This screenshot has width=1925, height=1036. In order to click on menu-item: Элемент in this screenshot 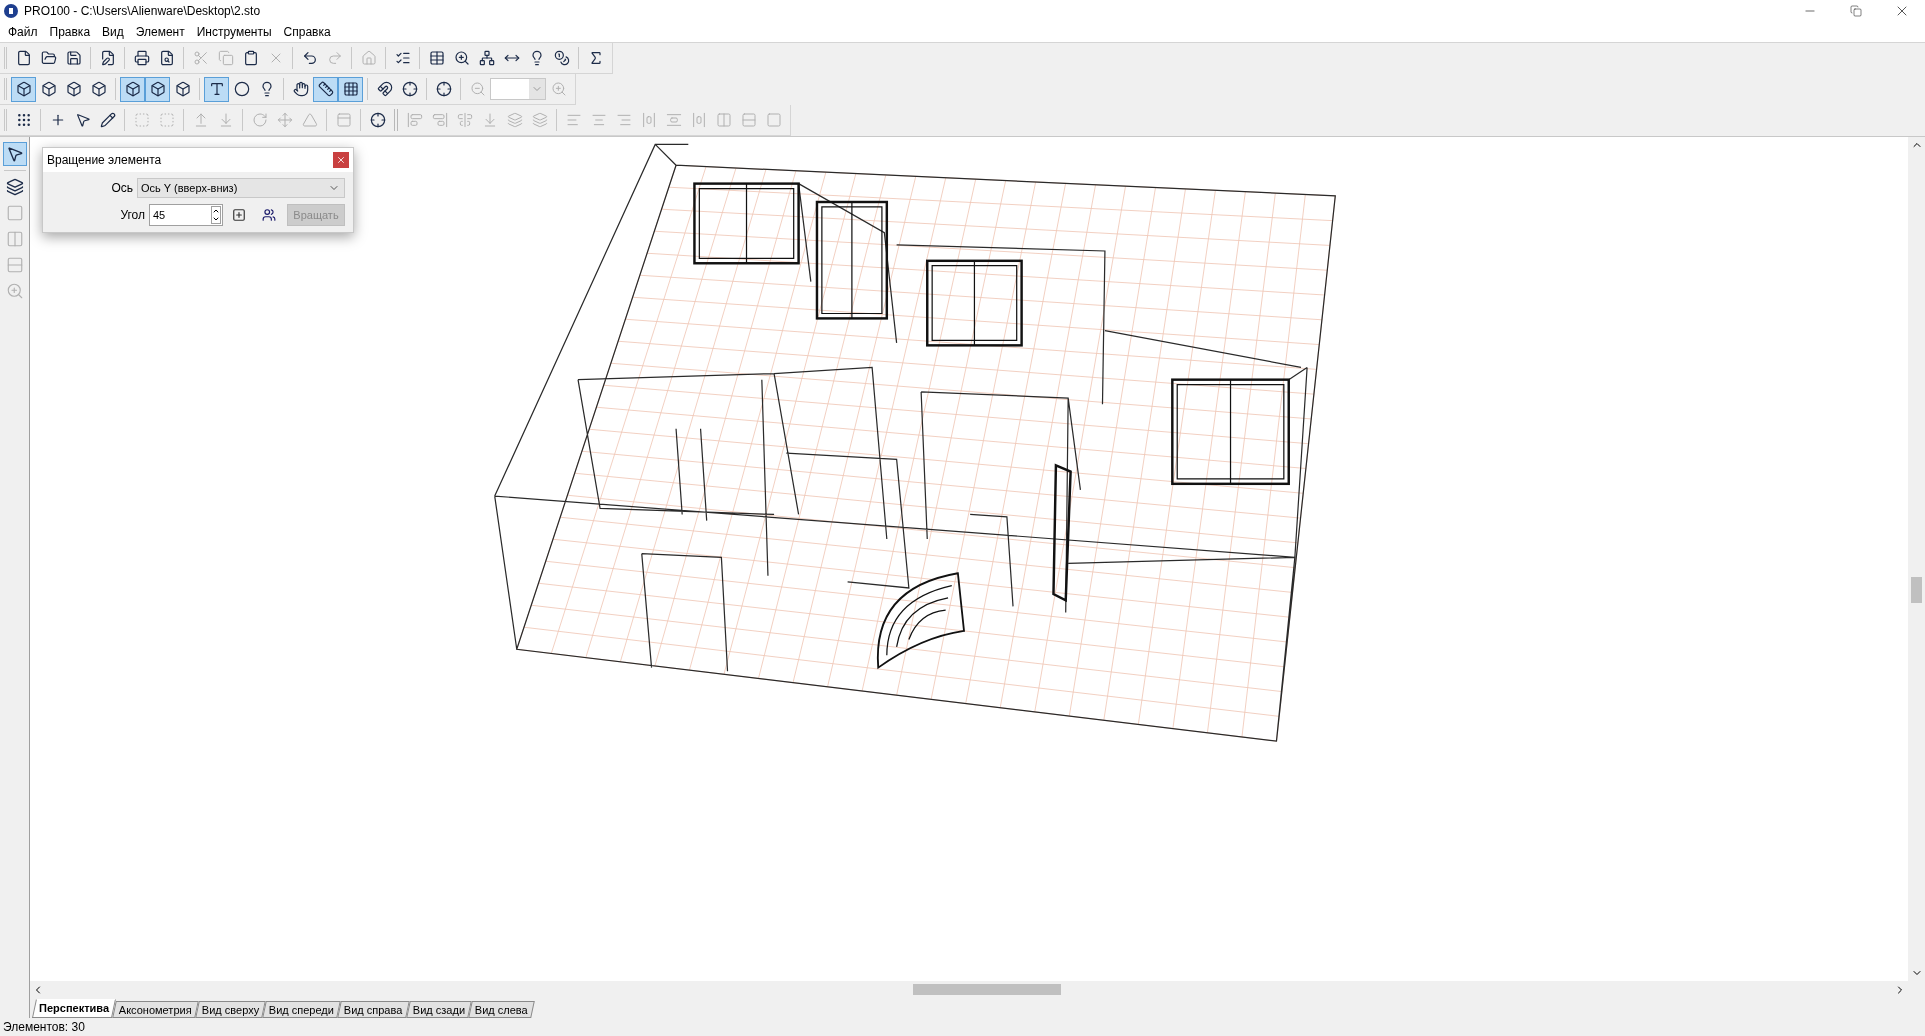, I will do `click(160, 32)`.